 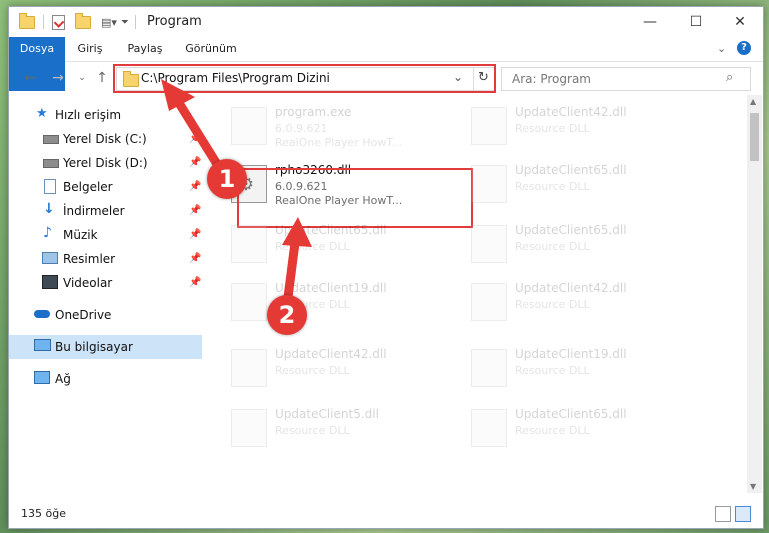 I want to click on arrow-2-head, so click(x=297, y=232).